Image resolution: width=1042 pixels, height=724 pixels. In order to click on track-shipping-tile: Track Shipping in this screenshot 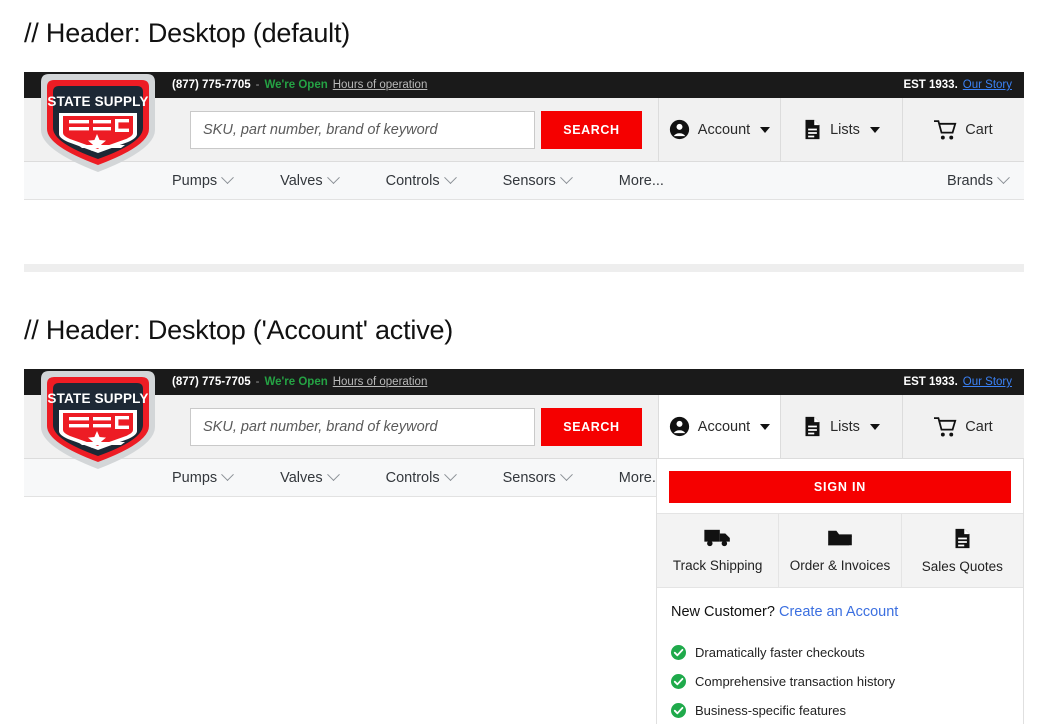, I will do `click(718, 550)`.